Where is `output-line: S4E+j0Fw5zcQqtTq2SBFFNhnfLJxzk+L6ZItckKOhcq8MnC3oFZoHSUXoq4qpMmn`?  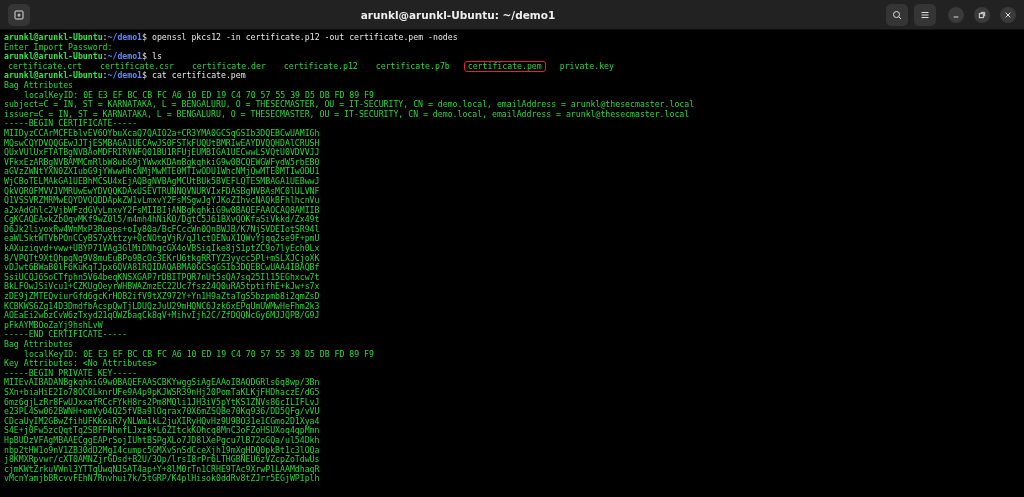 output-line: S4E+j0Fw5zcQqtTq2SBFFNhnfLJxzk+L6ZItckKOhcq8MnC3oFZoHSUXoq4qpMmn is located at coordinates (162, 431).